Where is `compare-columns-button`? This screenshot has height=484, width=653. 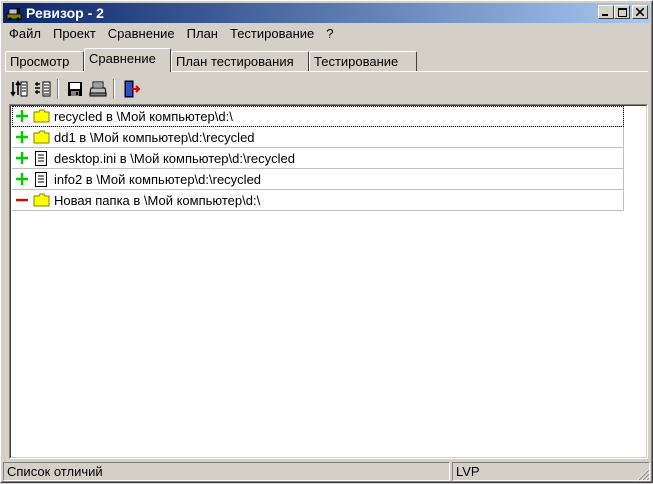 compare-columns-button is located at coordinates (18, 89).